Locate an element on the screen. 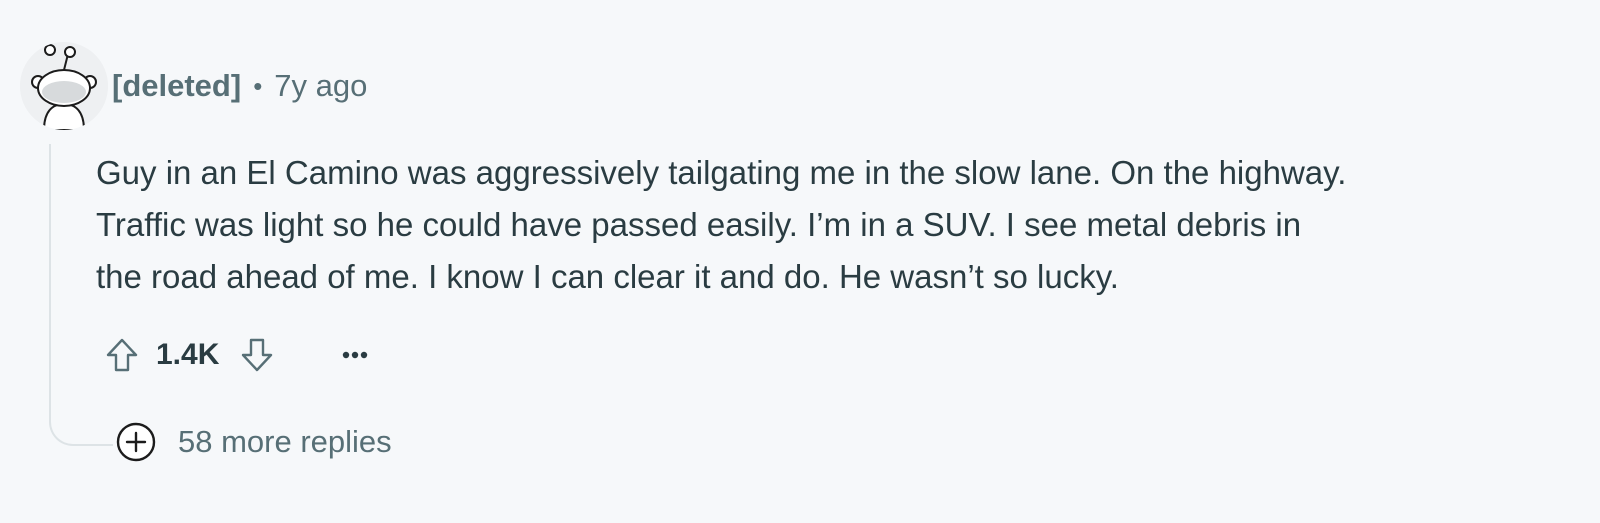  more-replies-button: 58 more replies is located at coordinates (253, 442).